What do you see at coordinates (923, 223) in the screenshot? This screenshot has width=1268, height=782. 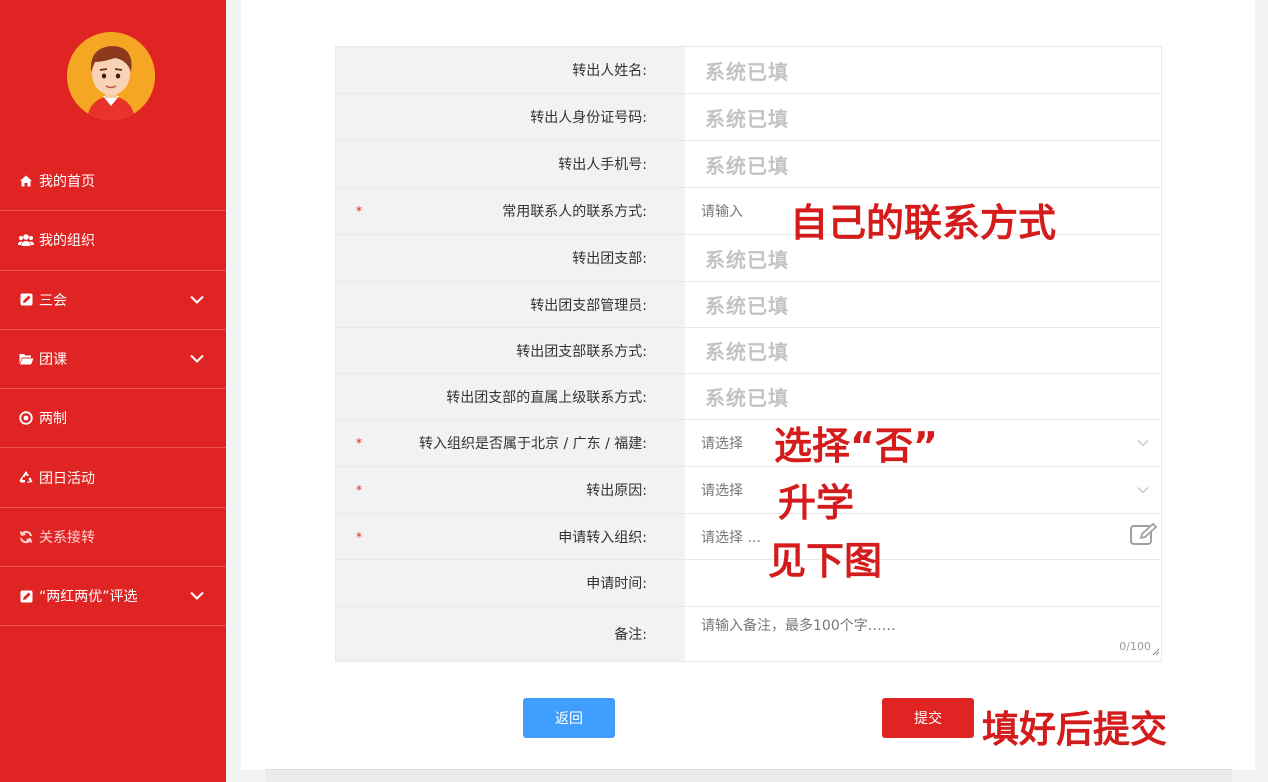 I see `annotation-contact: 自己的联系方式` at bounding box center [923, 223].